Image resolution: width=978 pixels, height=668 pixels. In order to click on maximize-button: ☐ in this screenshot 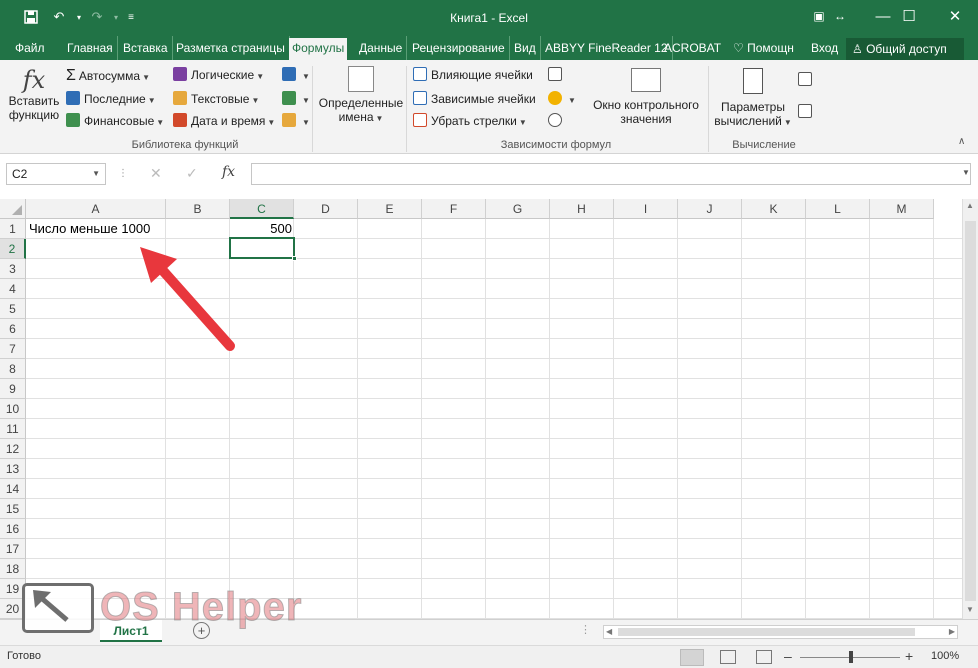, I will do `click(909, 16)`.